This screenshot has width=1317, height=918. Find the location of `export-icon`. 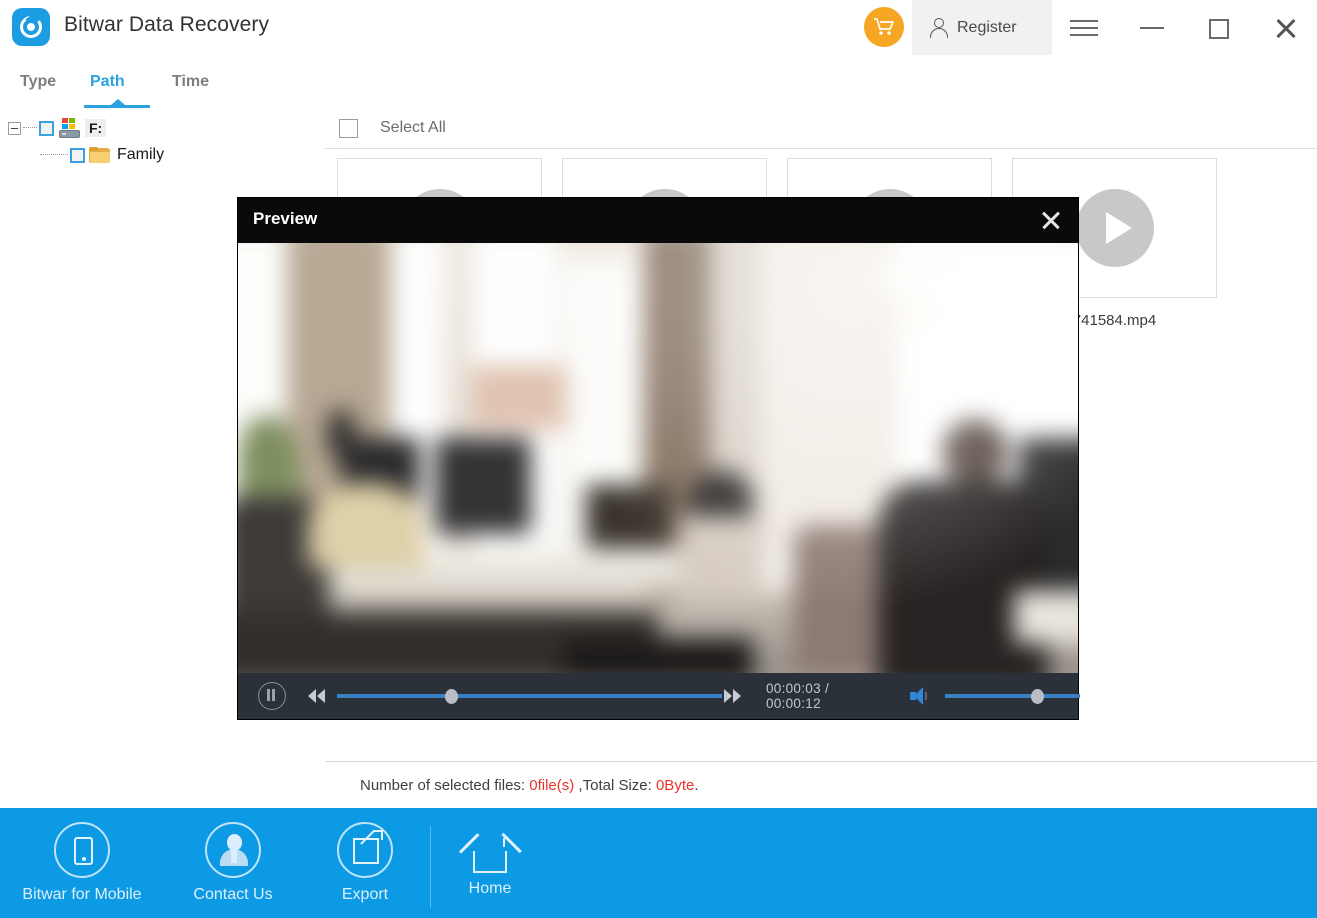

export-icon is located at coordinates (365, 850).